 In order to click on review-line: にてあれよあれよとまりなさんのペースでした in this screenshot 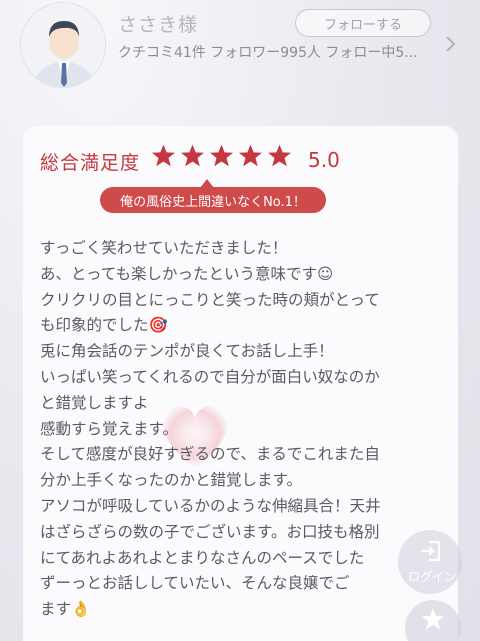, I will do `click(202, 557)`.